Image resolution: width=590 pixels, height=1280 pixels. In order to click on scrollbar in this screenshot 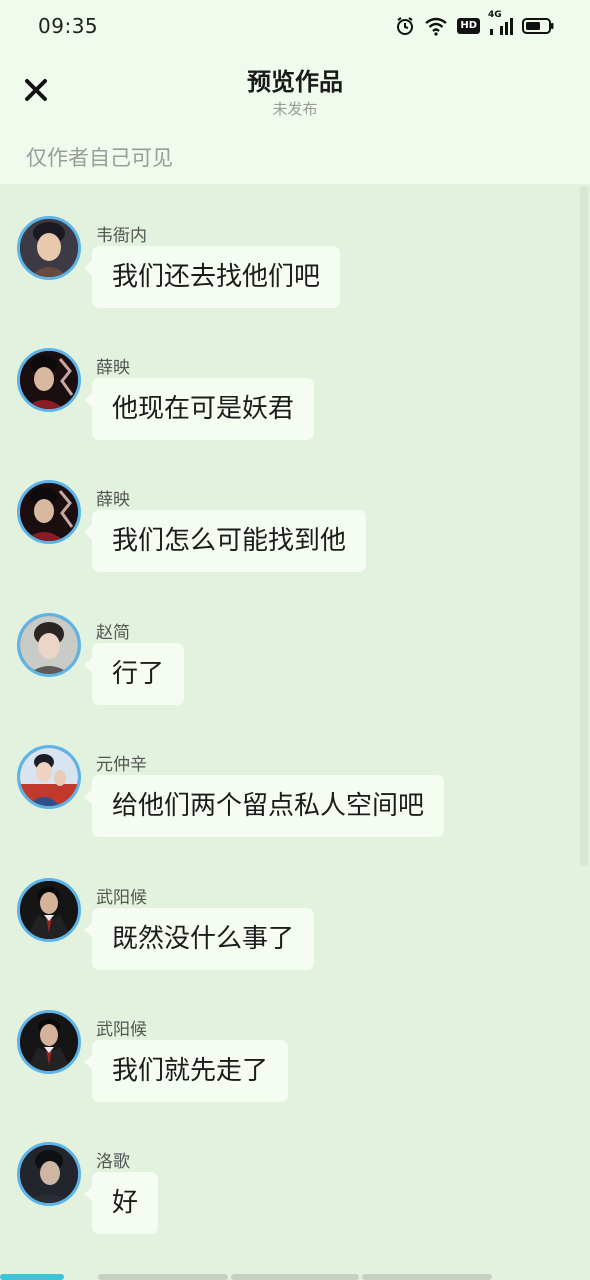, I will do `click(584, 526)`.